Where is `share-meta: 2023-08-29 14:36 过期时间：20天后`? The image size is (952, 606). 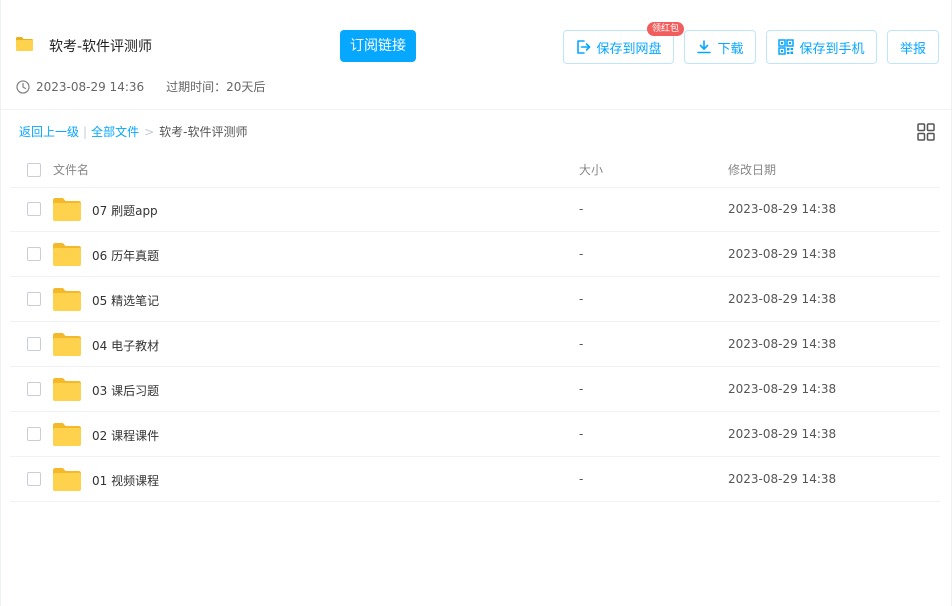
share-meta: 2023-08-29 14:36 过期时间：20天后 is located at coordinates (140, 86).